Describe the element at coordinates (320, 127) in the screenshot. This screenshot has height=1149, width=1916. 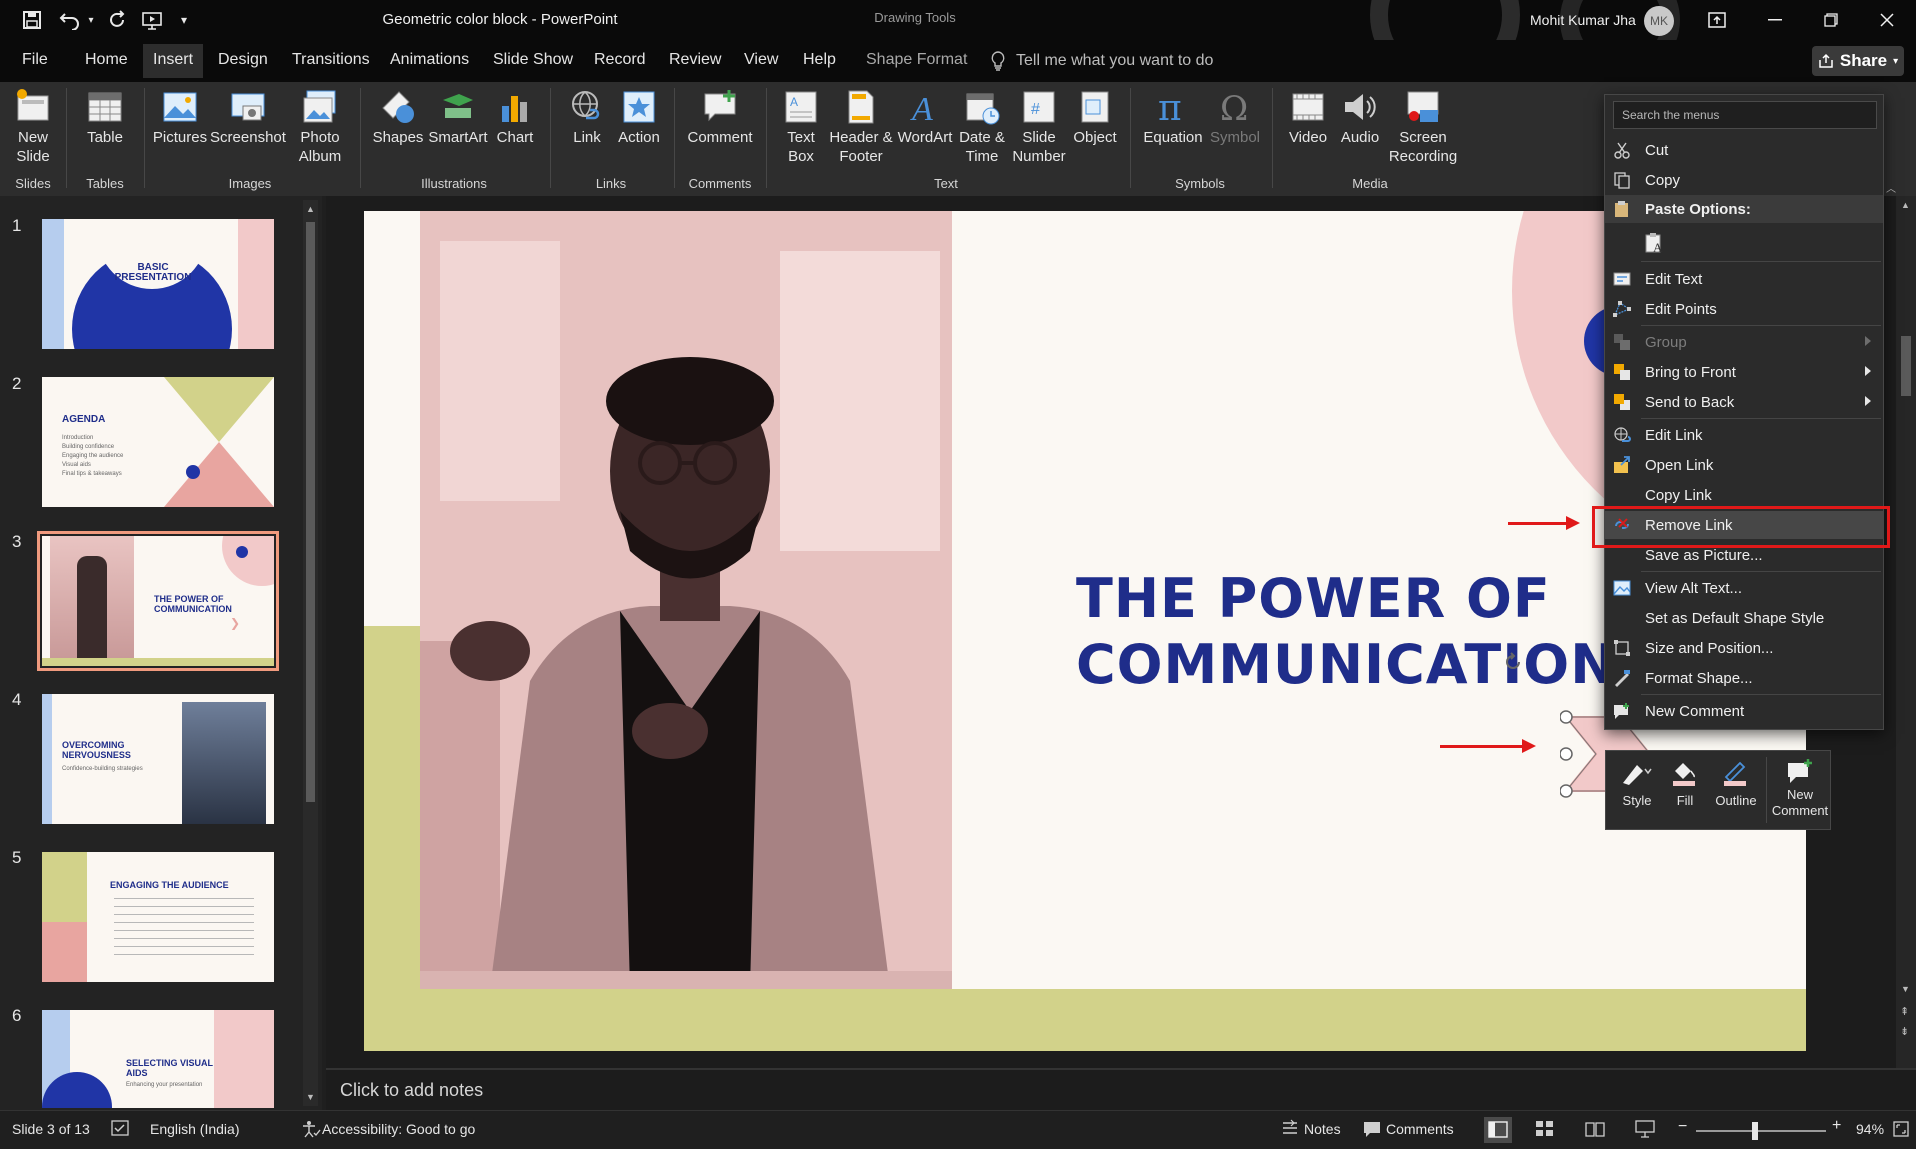
I see `photo-album-button: Photo Album` at that location.